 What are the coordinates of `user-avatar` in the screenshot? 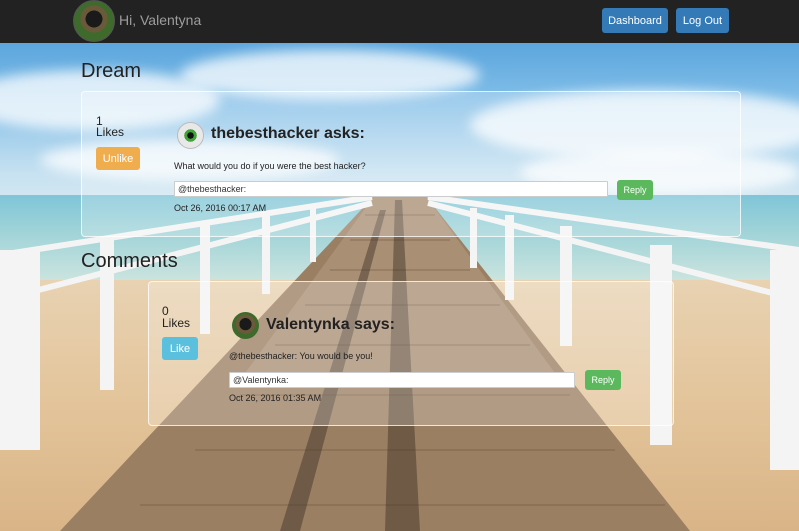 It's located at (94, 21).